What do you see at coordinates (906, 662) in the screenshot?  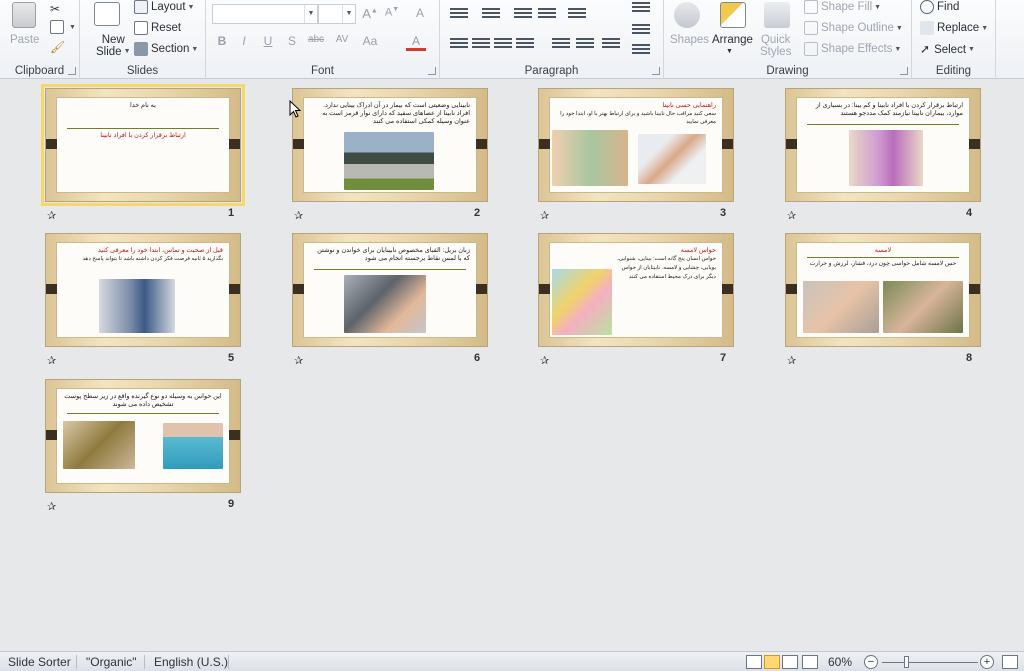 I see `zoom-slider-thumb` at bounding box center [906, 662].